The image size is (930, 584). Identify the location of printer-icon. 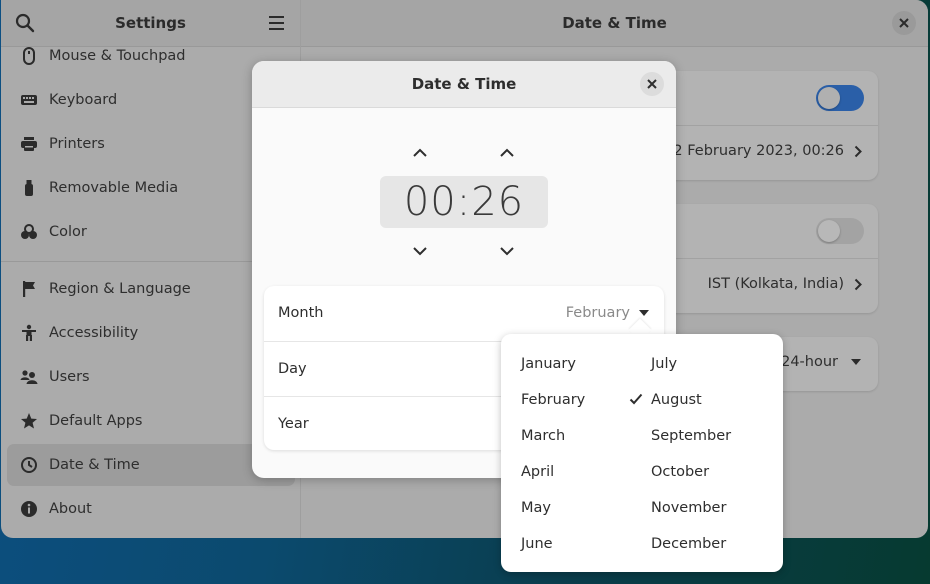
(29, 144).